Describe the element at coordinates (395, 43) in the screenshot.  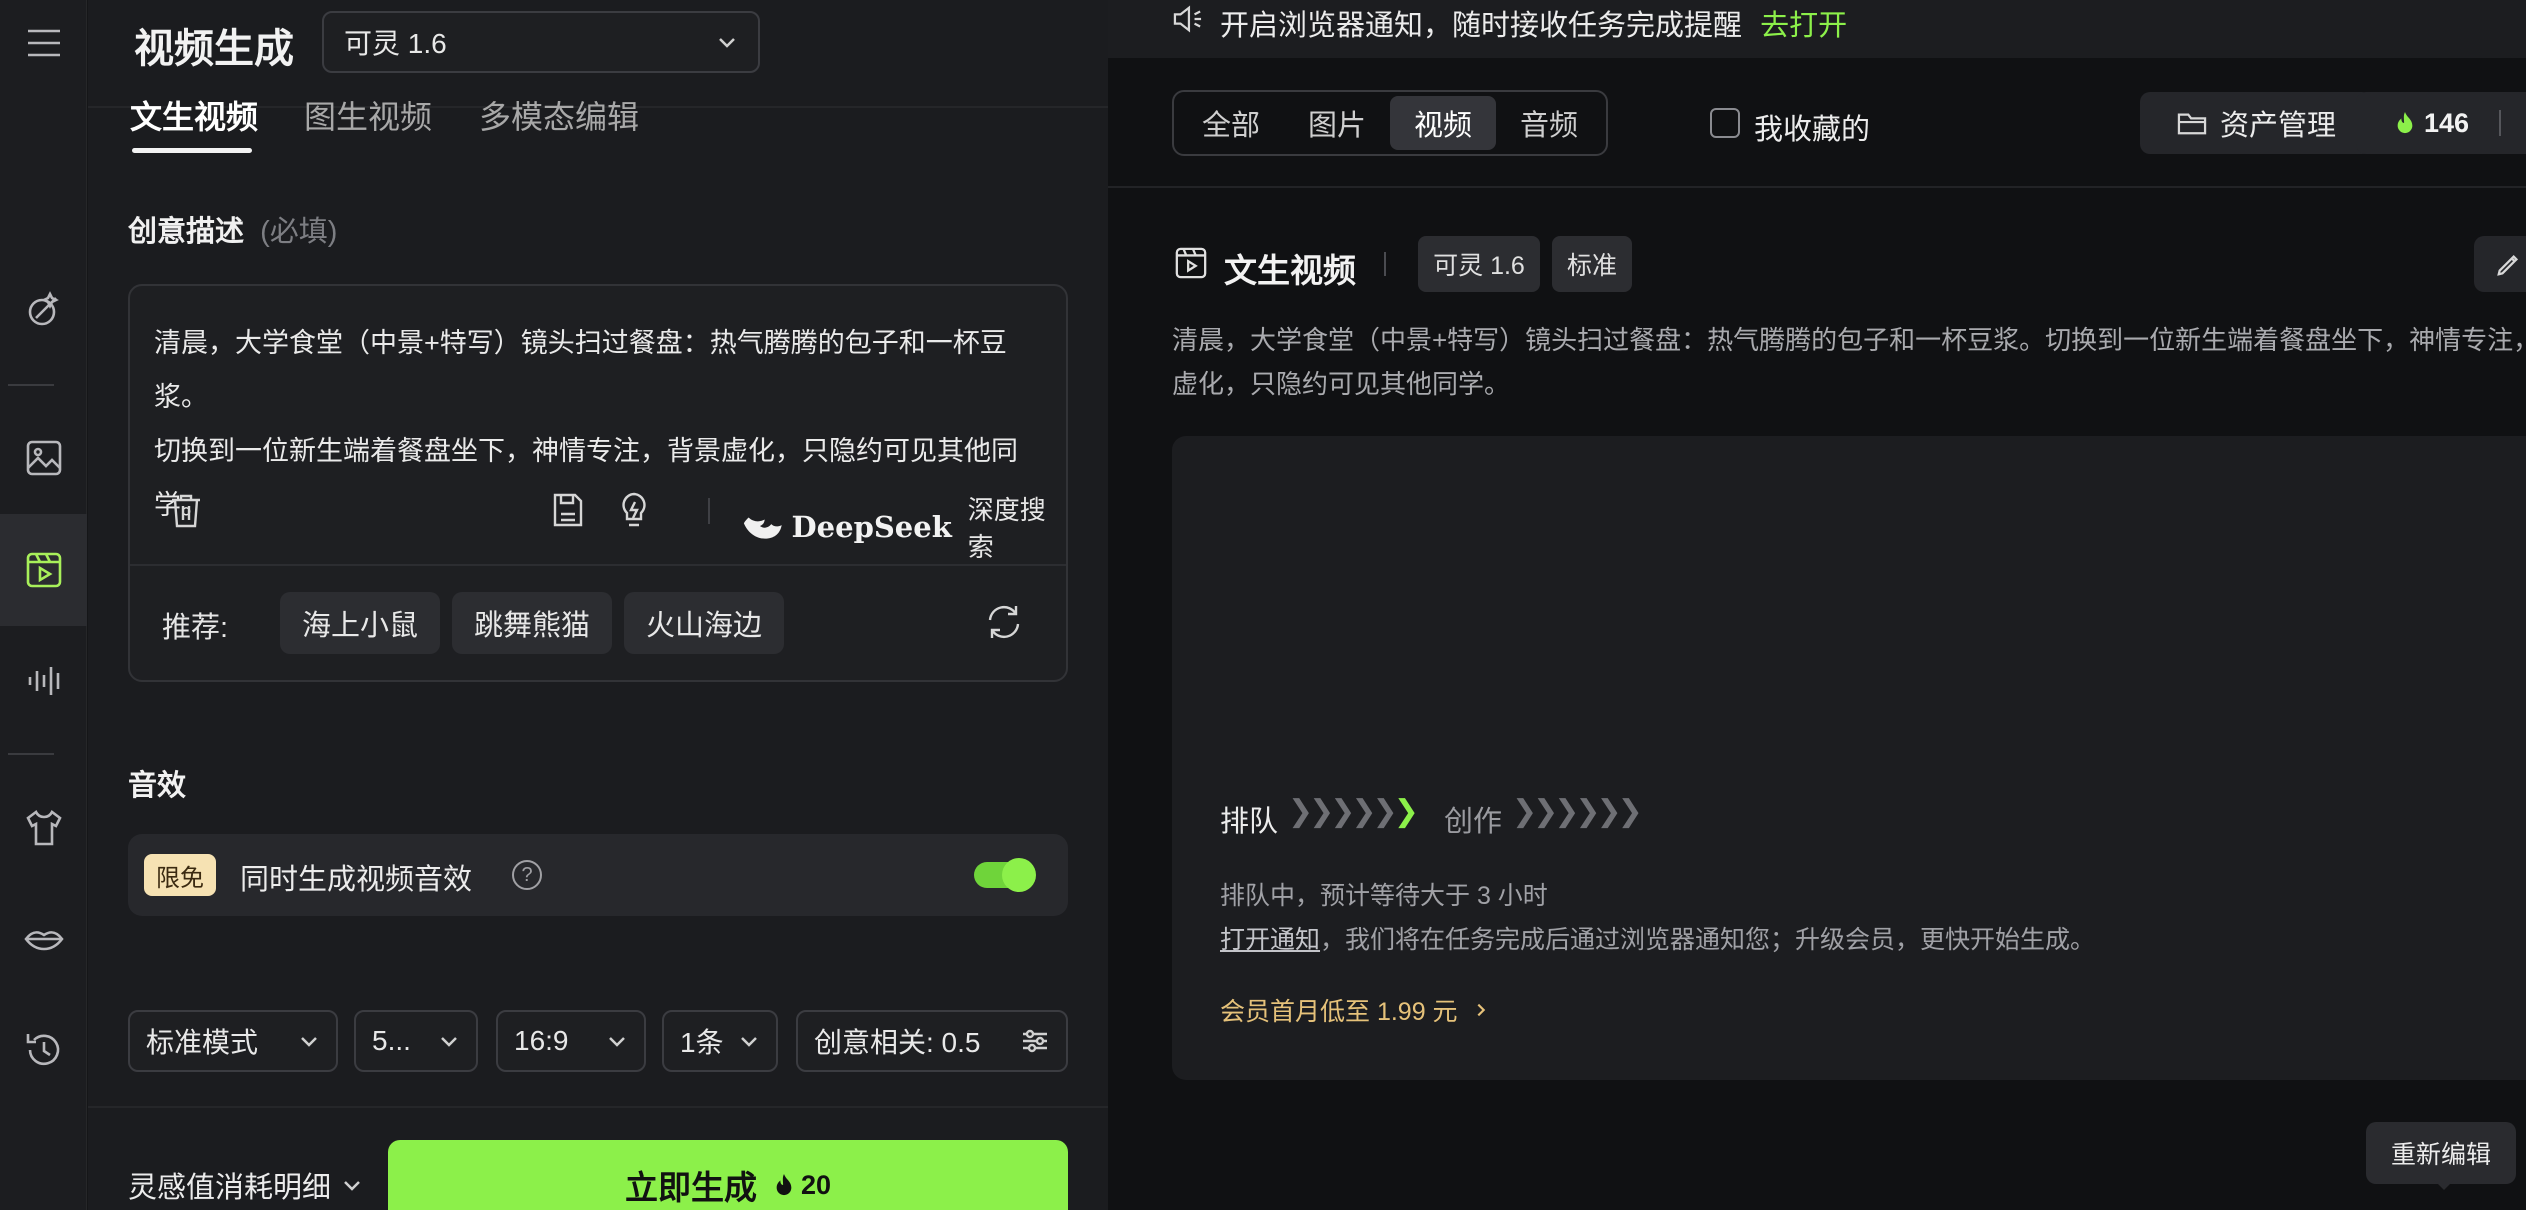
I see `model-select-value: 可灵 1.6` at that location.